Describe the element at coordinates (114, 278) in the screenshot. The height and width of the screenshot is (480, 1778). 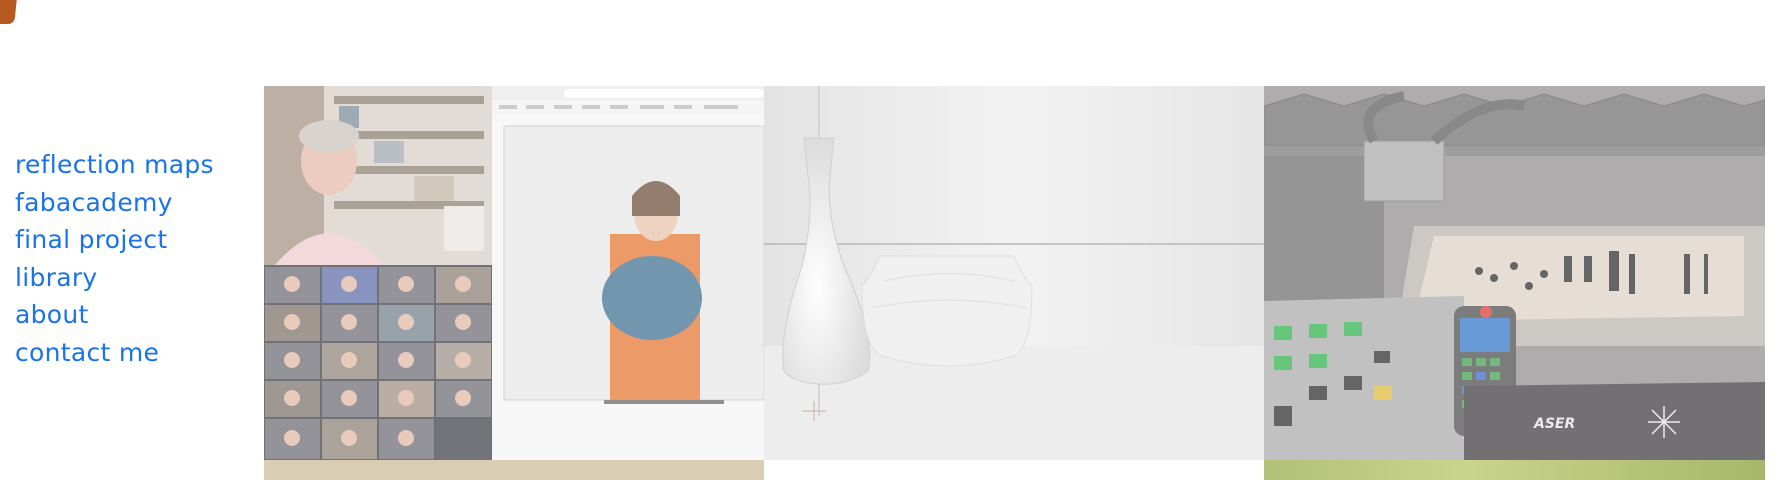
I see `nav-link-library: library` at that location.